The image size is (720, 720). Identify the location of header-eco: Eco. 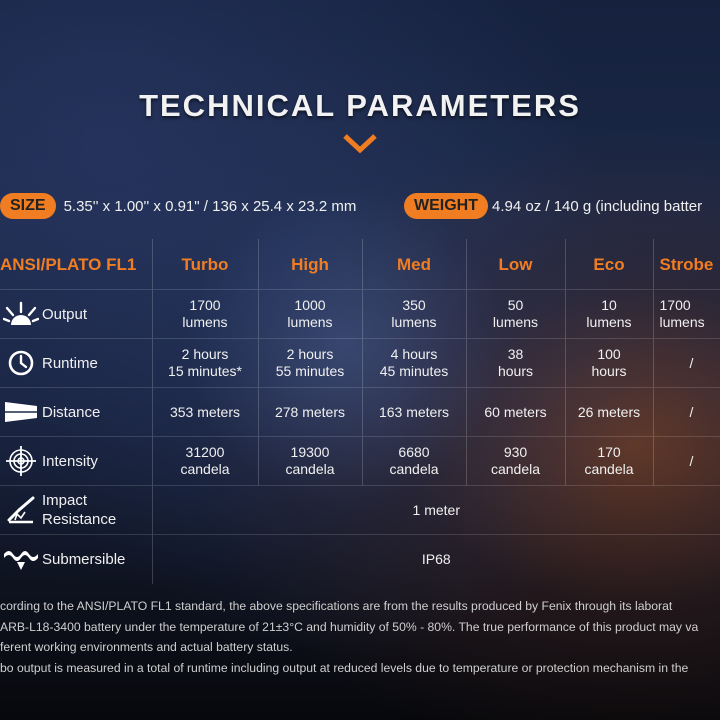
(609, 264).